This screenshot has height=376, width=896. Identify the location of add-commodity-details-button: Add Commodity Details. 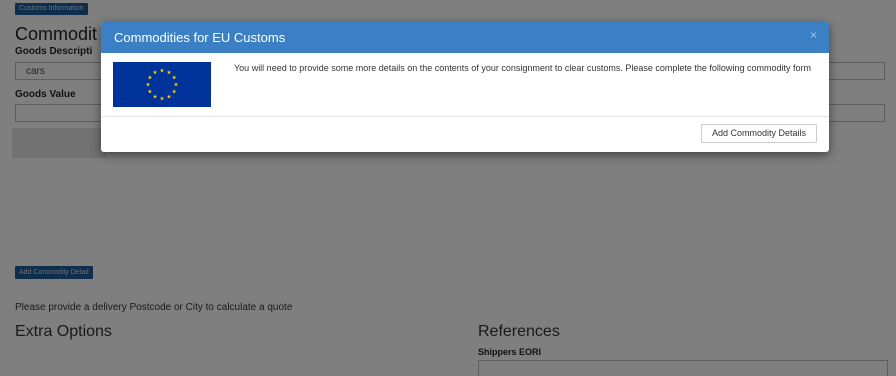
(758, 133).